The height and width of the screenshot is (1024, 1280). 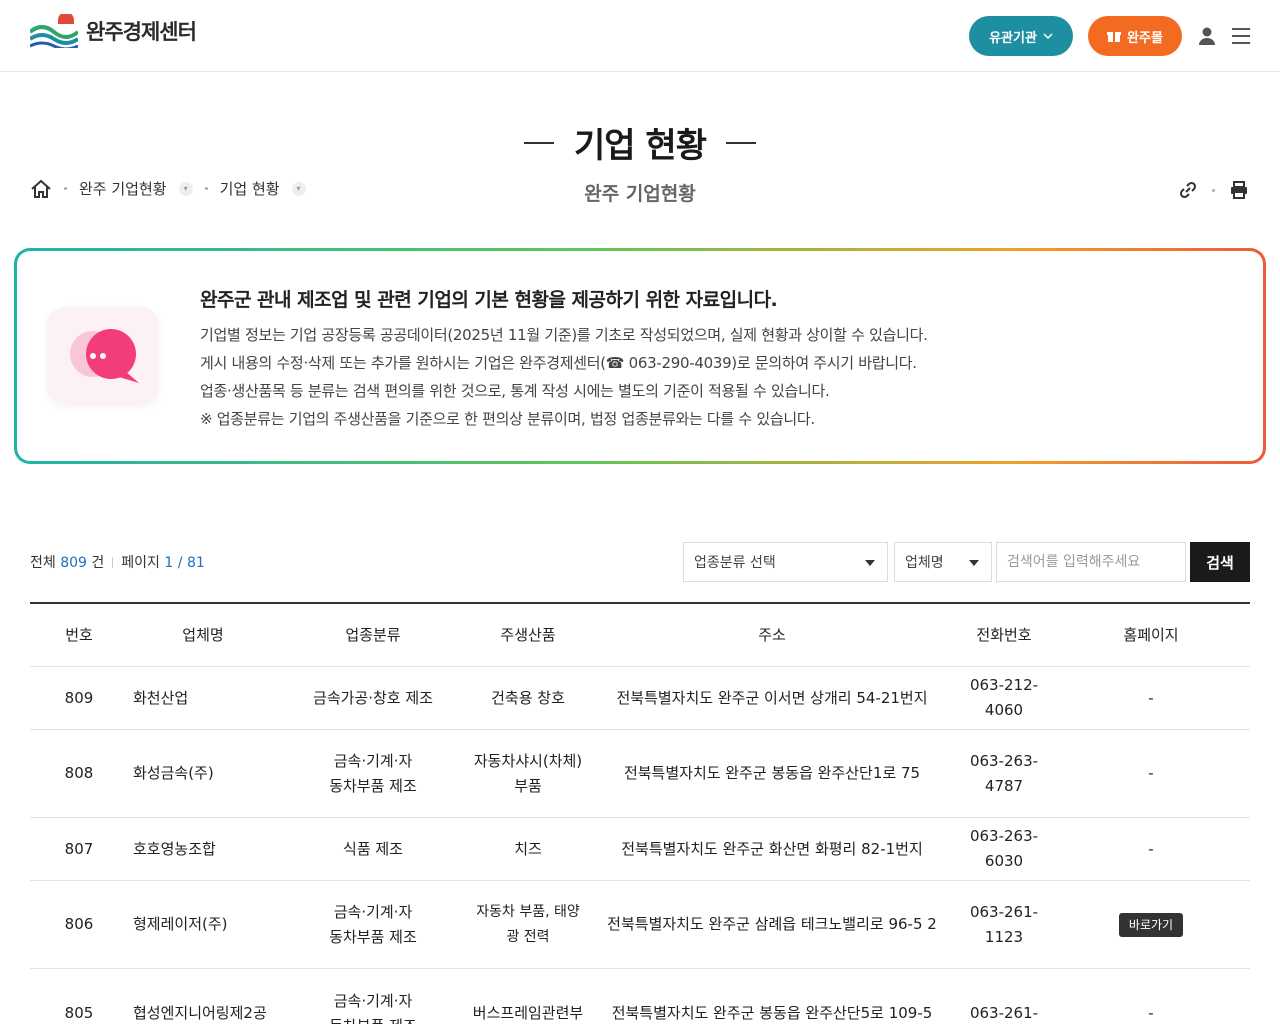 I want to click on summary-separator, so click(x=113, y=562).